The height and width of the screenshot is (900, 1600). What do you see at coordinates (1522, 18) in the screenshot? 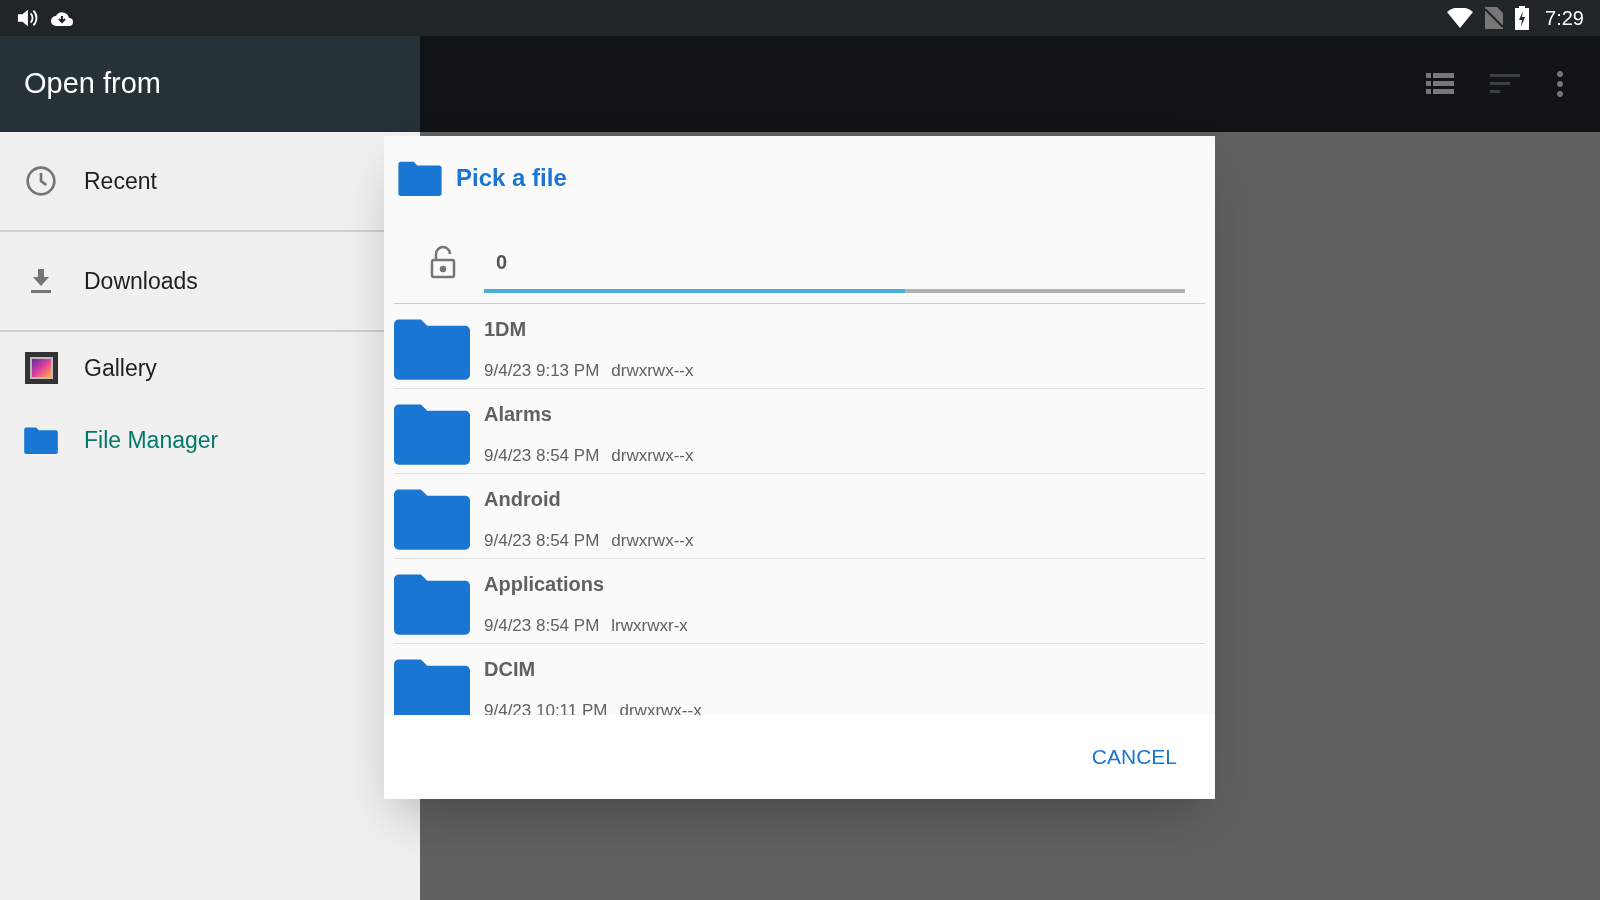
I see `battery-charging-icon` at bounding box center [1522, 18].